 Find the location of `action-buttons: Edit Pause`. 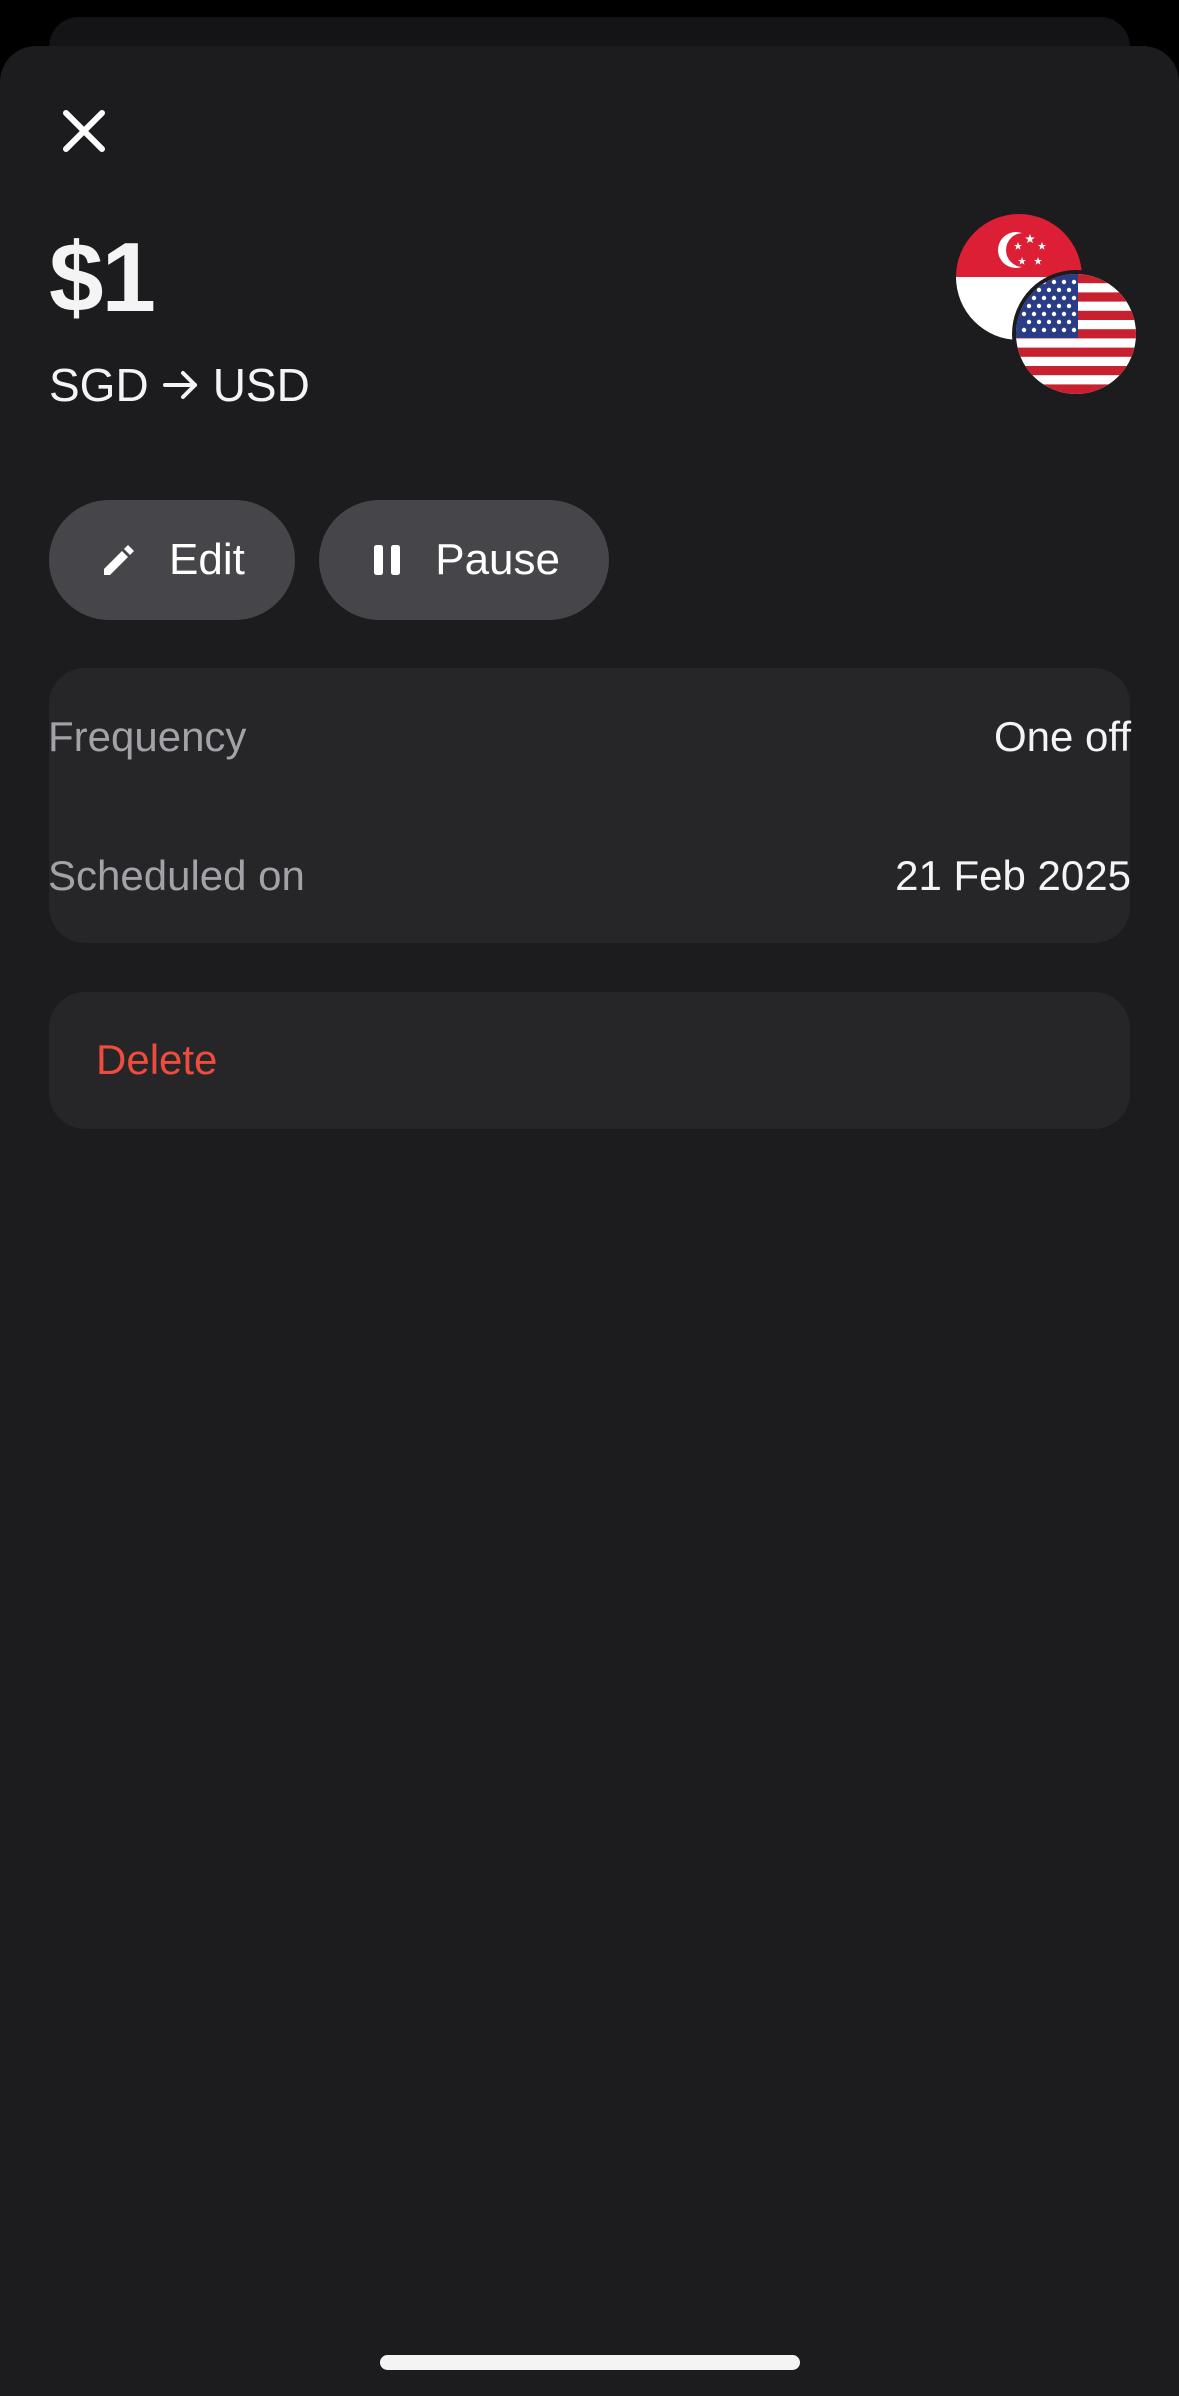

action-buttons: Edit Pause is located at coordinates (329, 560).